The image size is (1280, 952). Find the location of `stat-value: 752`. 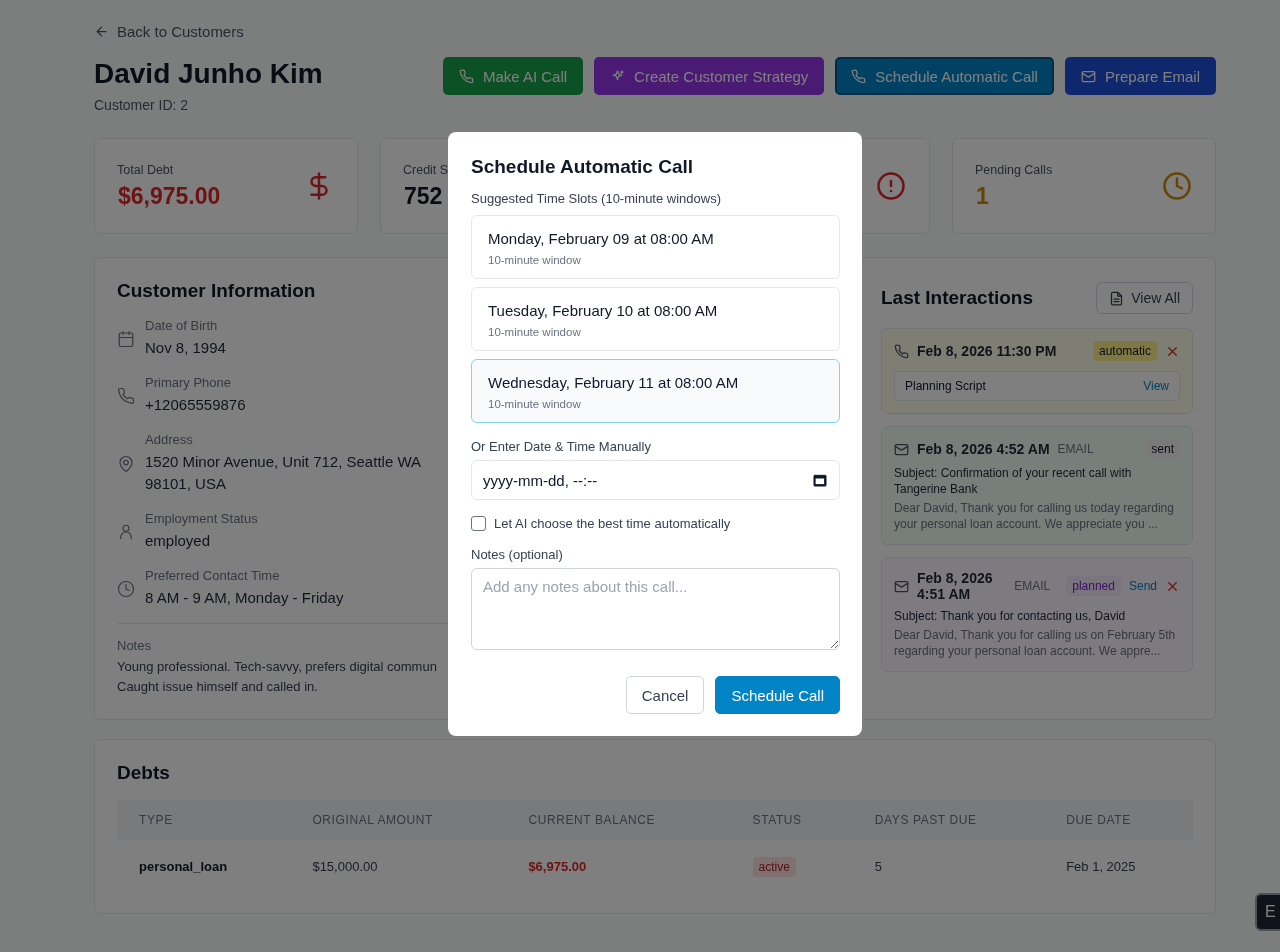

stat-value: 752 is located at coordinates (424, 196).